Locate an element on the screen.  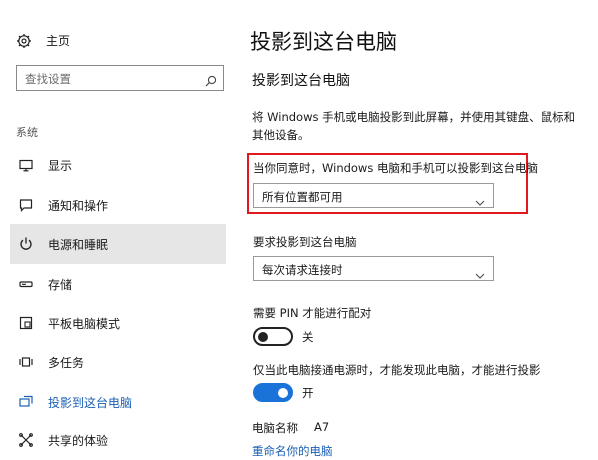
pin-toggle-state: 关 is located at coordinates (308, 337).